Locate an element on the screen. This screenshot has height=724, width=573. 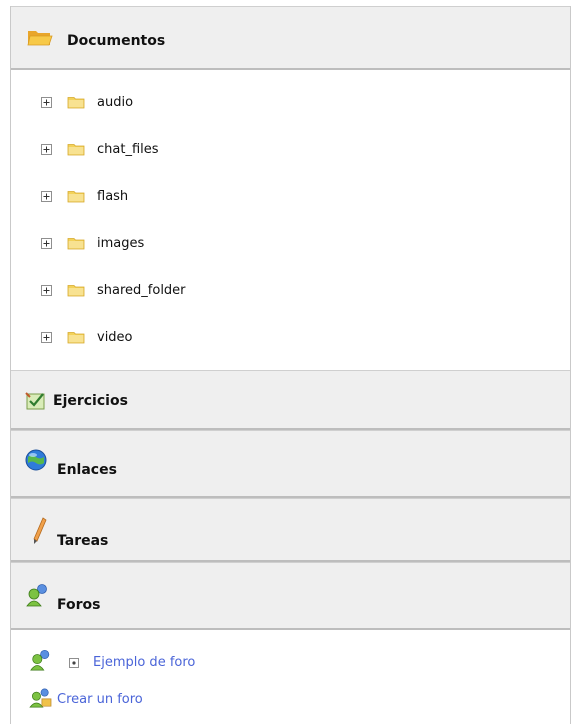
forum-link: Ejemplo de foro is located at coordinates (144, 662).